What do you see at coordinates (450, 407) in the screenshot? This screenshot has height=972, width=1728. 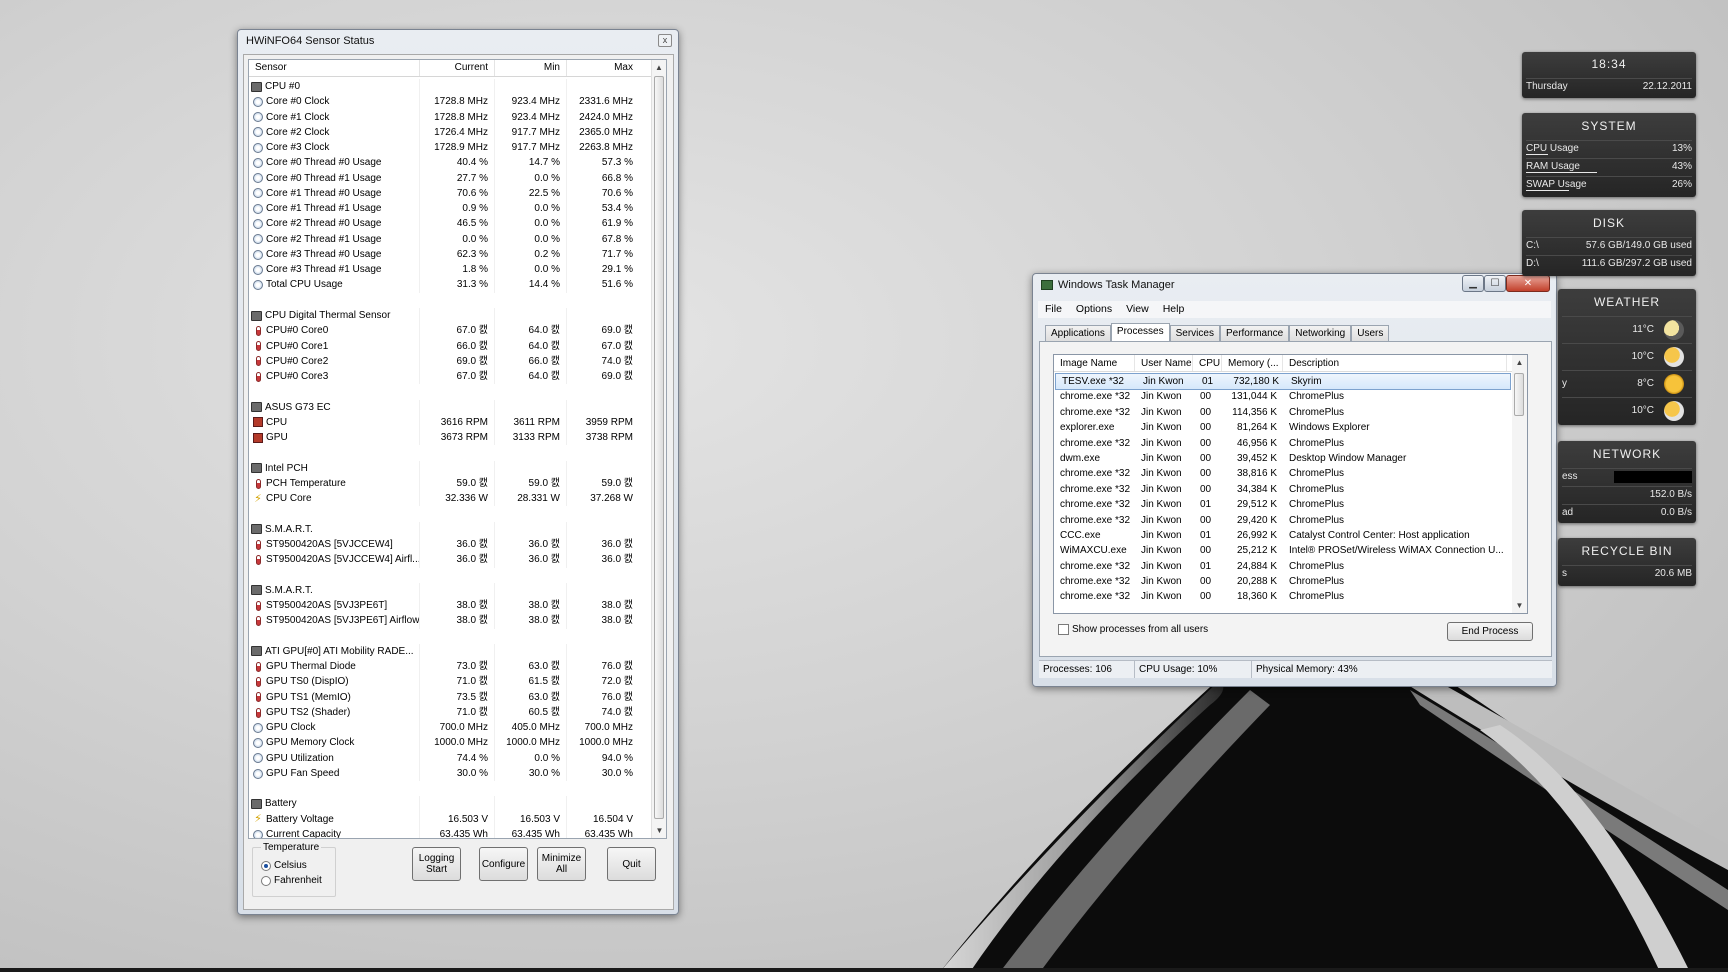 I see `sensor-group-row: ASUS G73 EC` at bounding box center [450, 407].